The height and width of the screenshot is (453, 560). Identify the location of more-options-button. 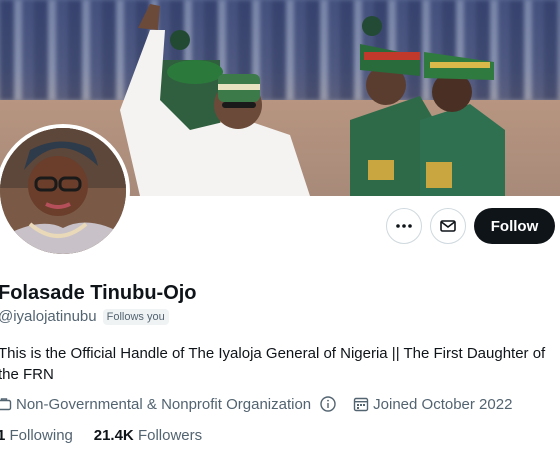
(404, 226).